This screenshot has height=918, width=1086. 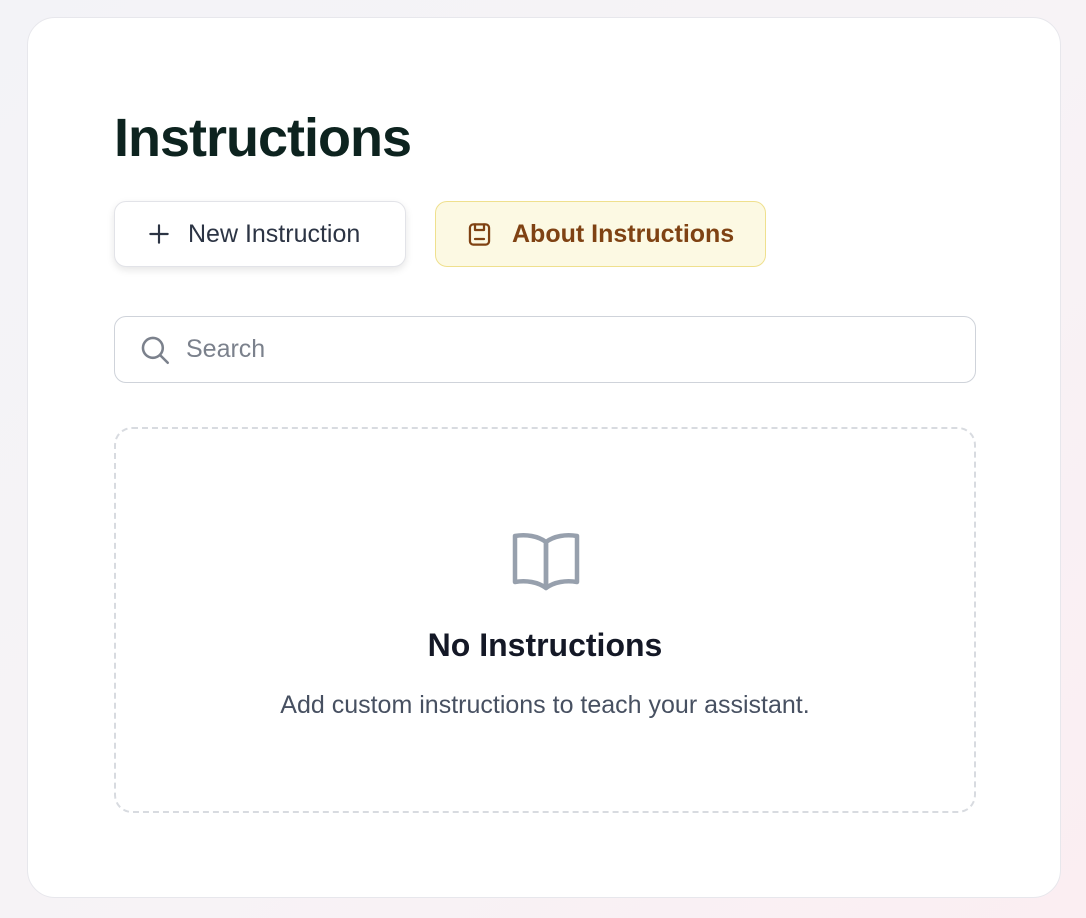 I want to click on new-instruction-label: New Instruction, so click(x=274, y=233).